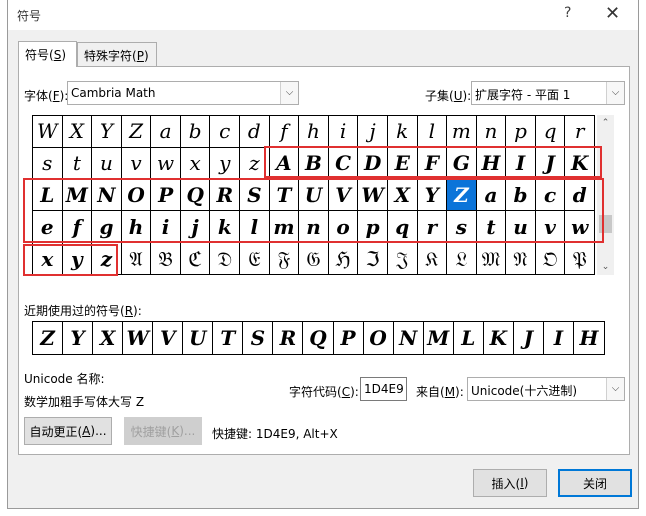  Describe the element at coordinates (314, 259) in the screenshot. I see `symbol-cell: 𝔊` at that location.